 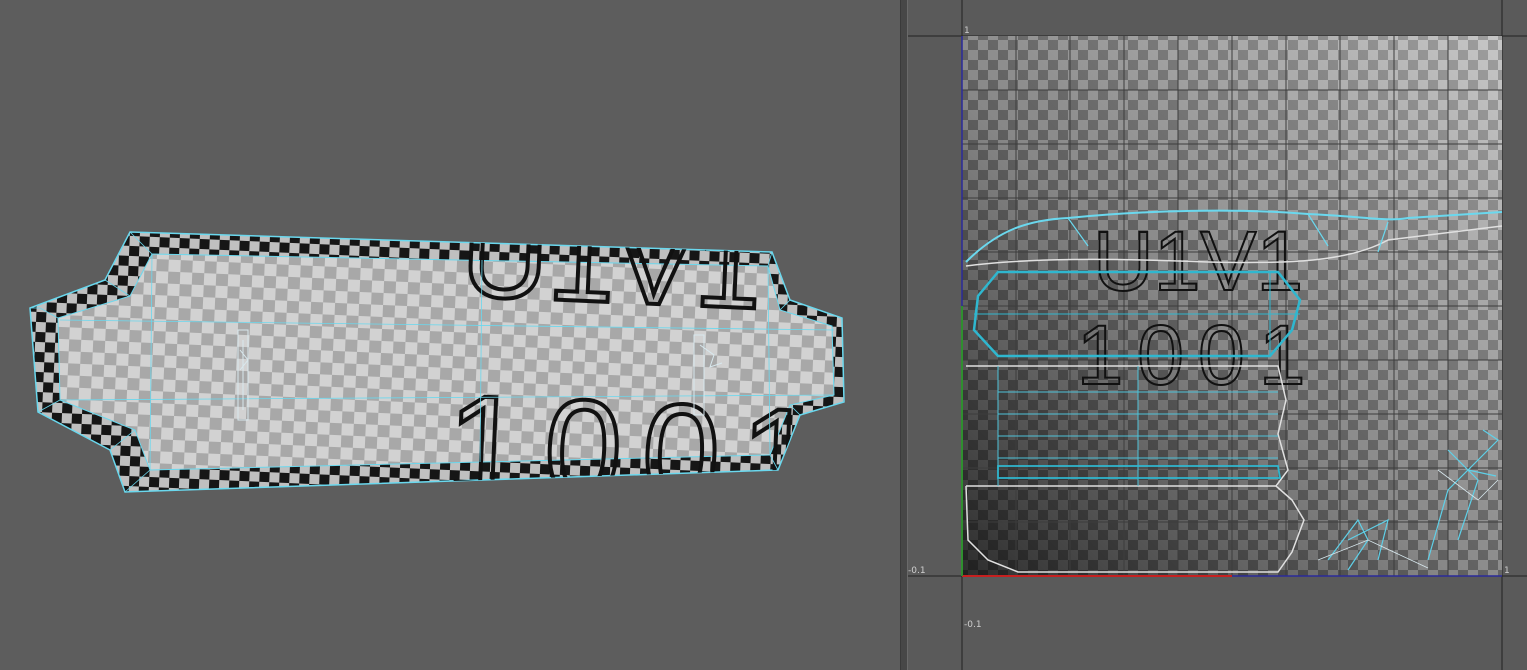 I want to click on svg-text: U1V1, so click(x=612, y=261).